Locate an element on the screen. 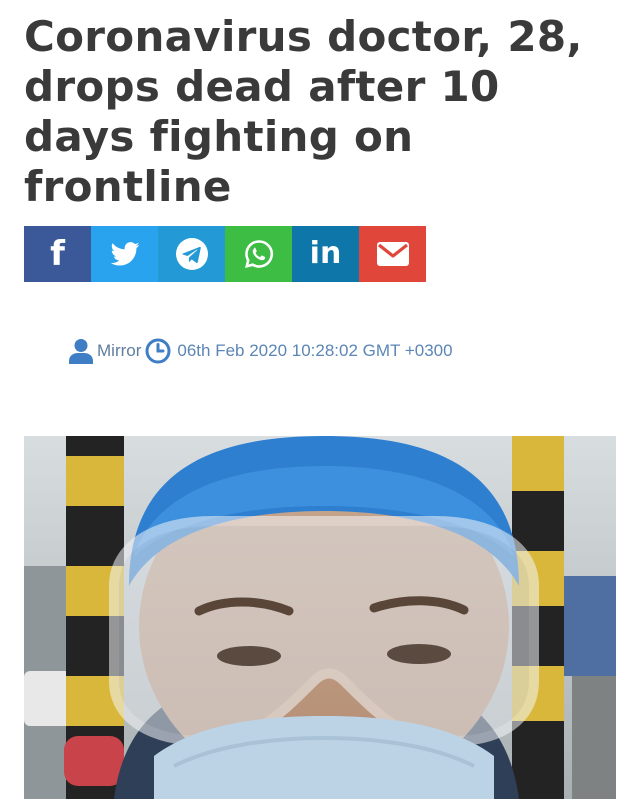 This screenshot has width=640, height=799. share-linkedin-button: in is located at coordinates (325, 254).